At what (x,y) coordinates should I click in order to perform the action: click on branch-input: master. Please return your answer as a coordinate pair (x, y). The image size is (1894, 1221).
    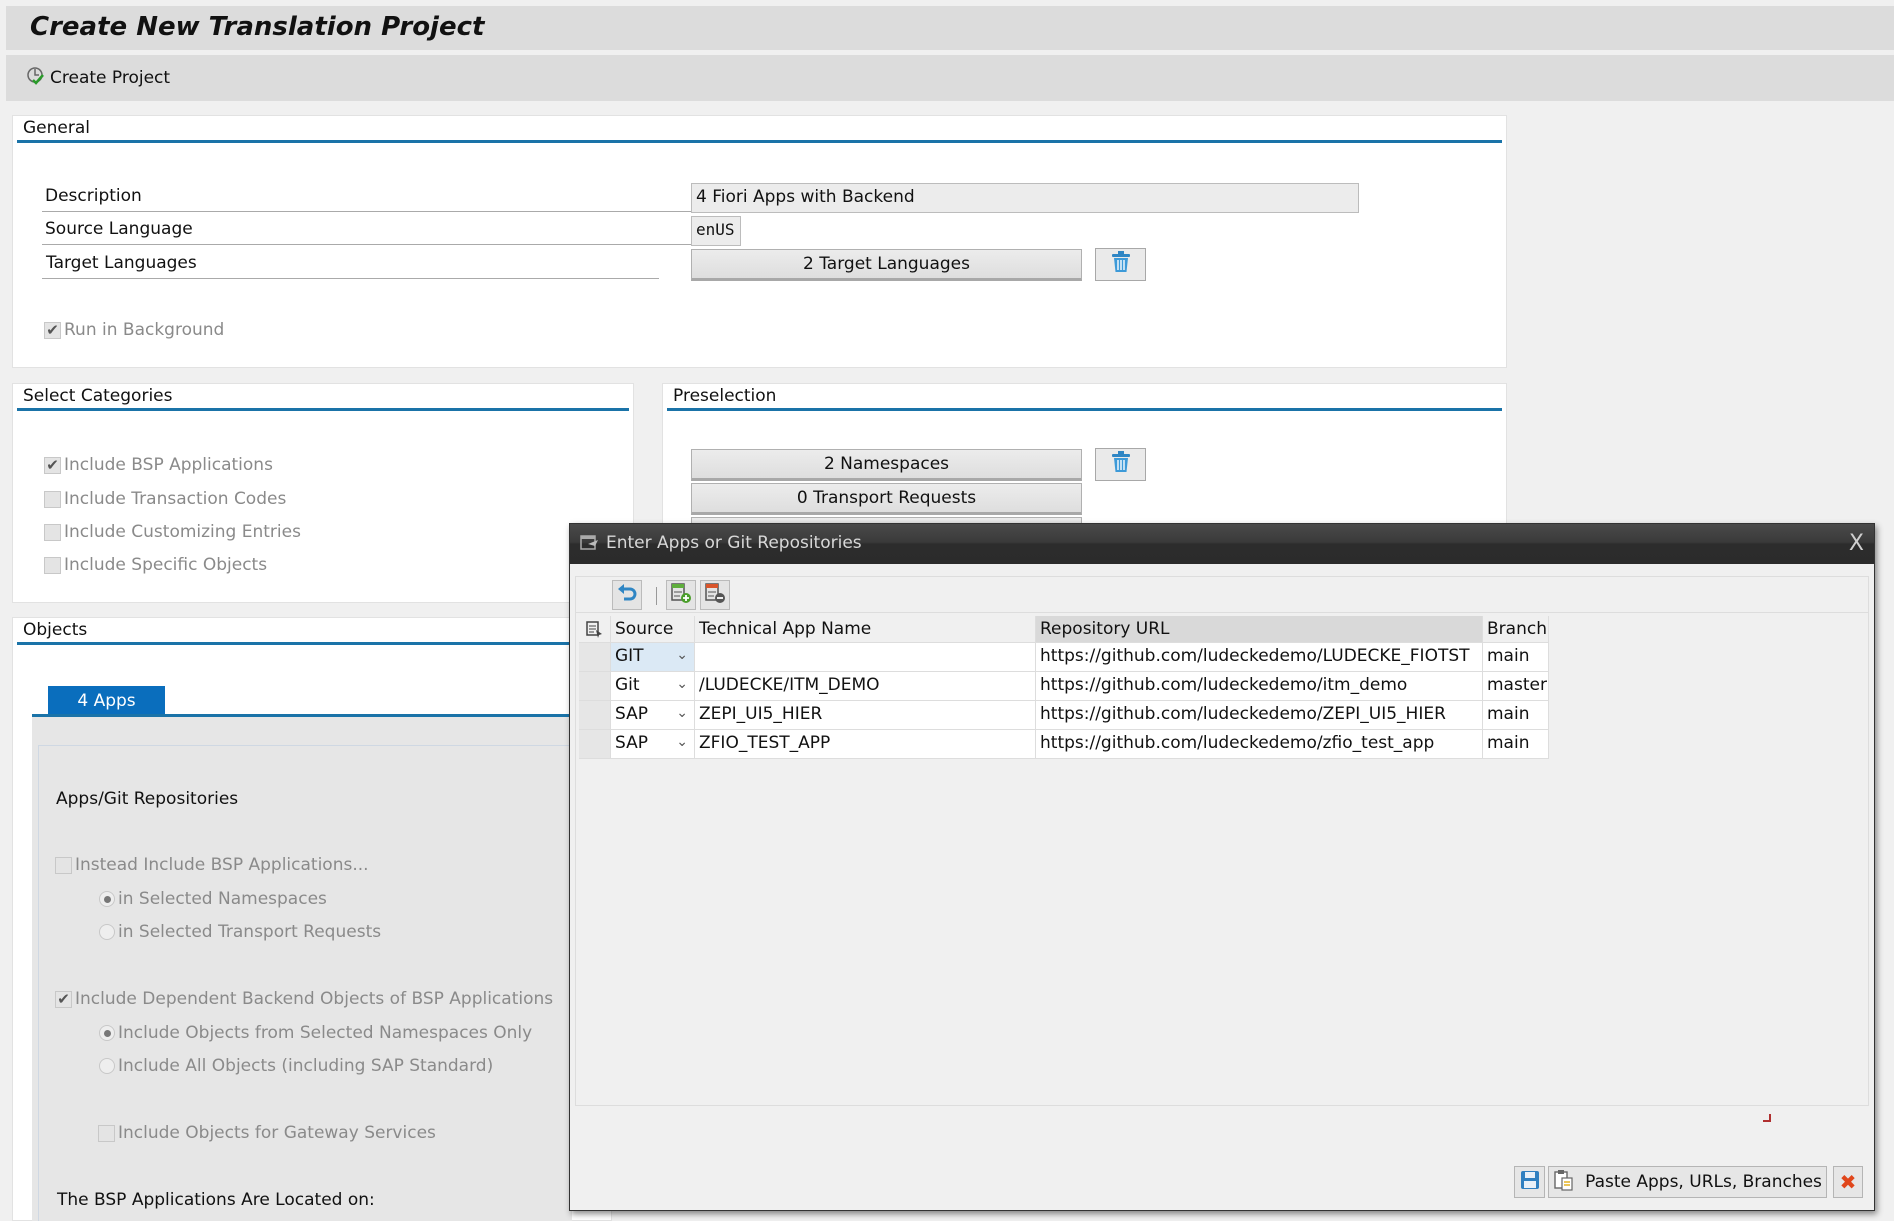
    Looking at the image, I should click on (1516, 686).